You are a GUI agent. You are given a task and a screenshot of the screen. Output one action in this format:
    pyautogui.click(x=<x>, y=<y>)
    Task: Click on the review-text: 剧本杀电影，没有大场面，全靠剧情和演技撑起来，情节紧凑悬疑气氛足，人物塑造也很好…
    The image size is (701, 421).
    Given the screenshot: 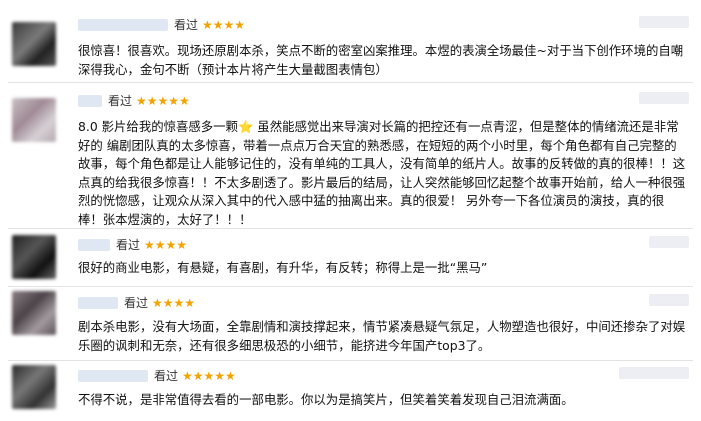 What is the action you would take?
    pyautogui.click(x=382, y=336)
    